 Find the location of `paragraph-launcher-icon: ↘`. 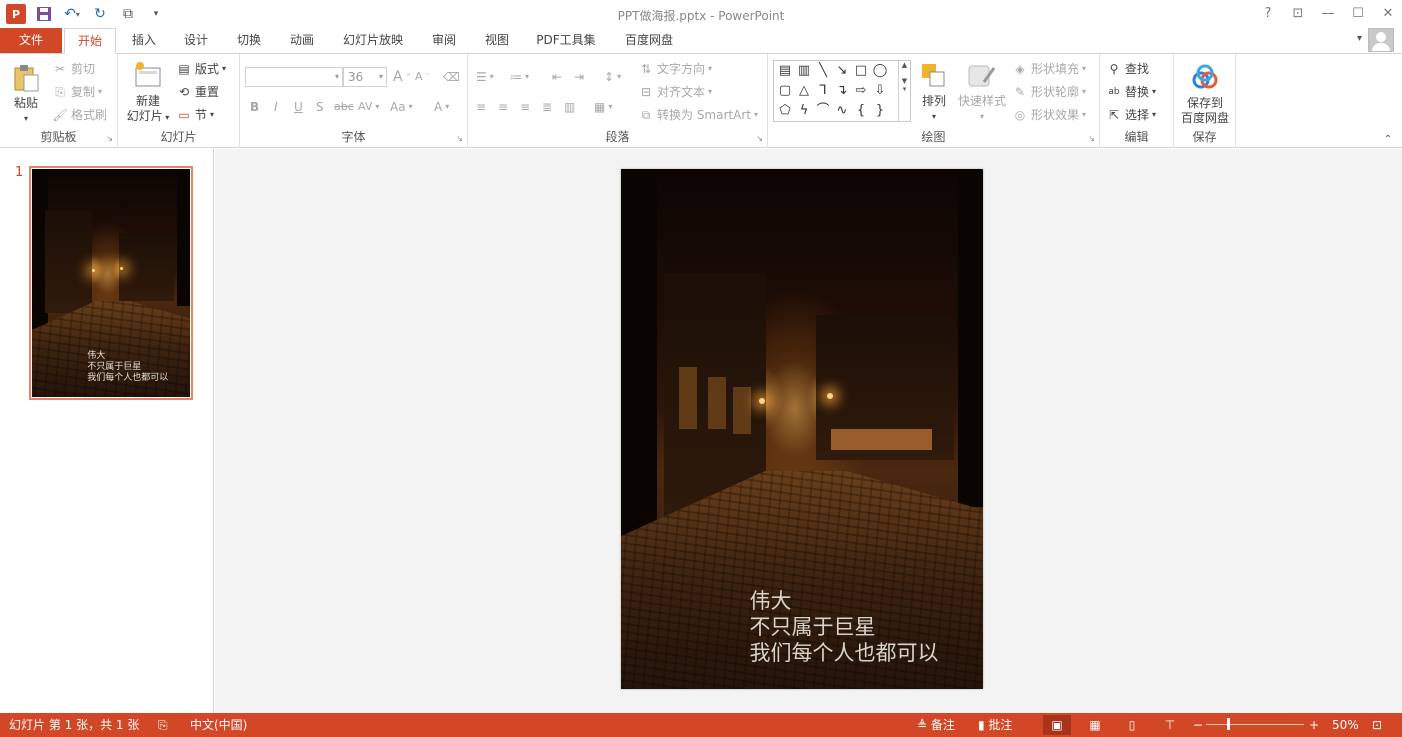

paragraph-launcher-icon: ↘ is located at coordinates (759, 138).